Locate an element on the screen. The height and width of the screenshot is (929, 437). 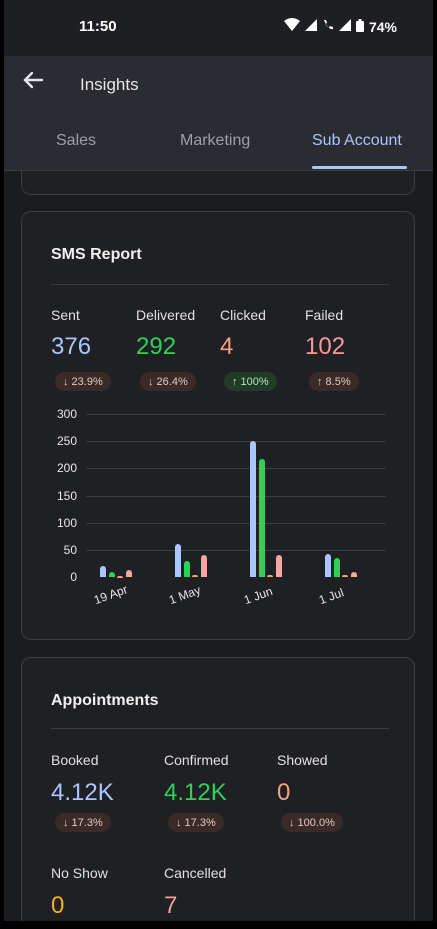
appointments-title: Appointments is located at coordinates (105, 700).